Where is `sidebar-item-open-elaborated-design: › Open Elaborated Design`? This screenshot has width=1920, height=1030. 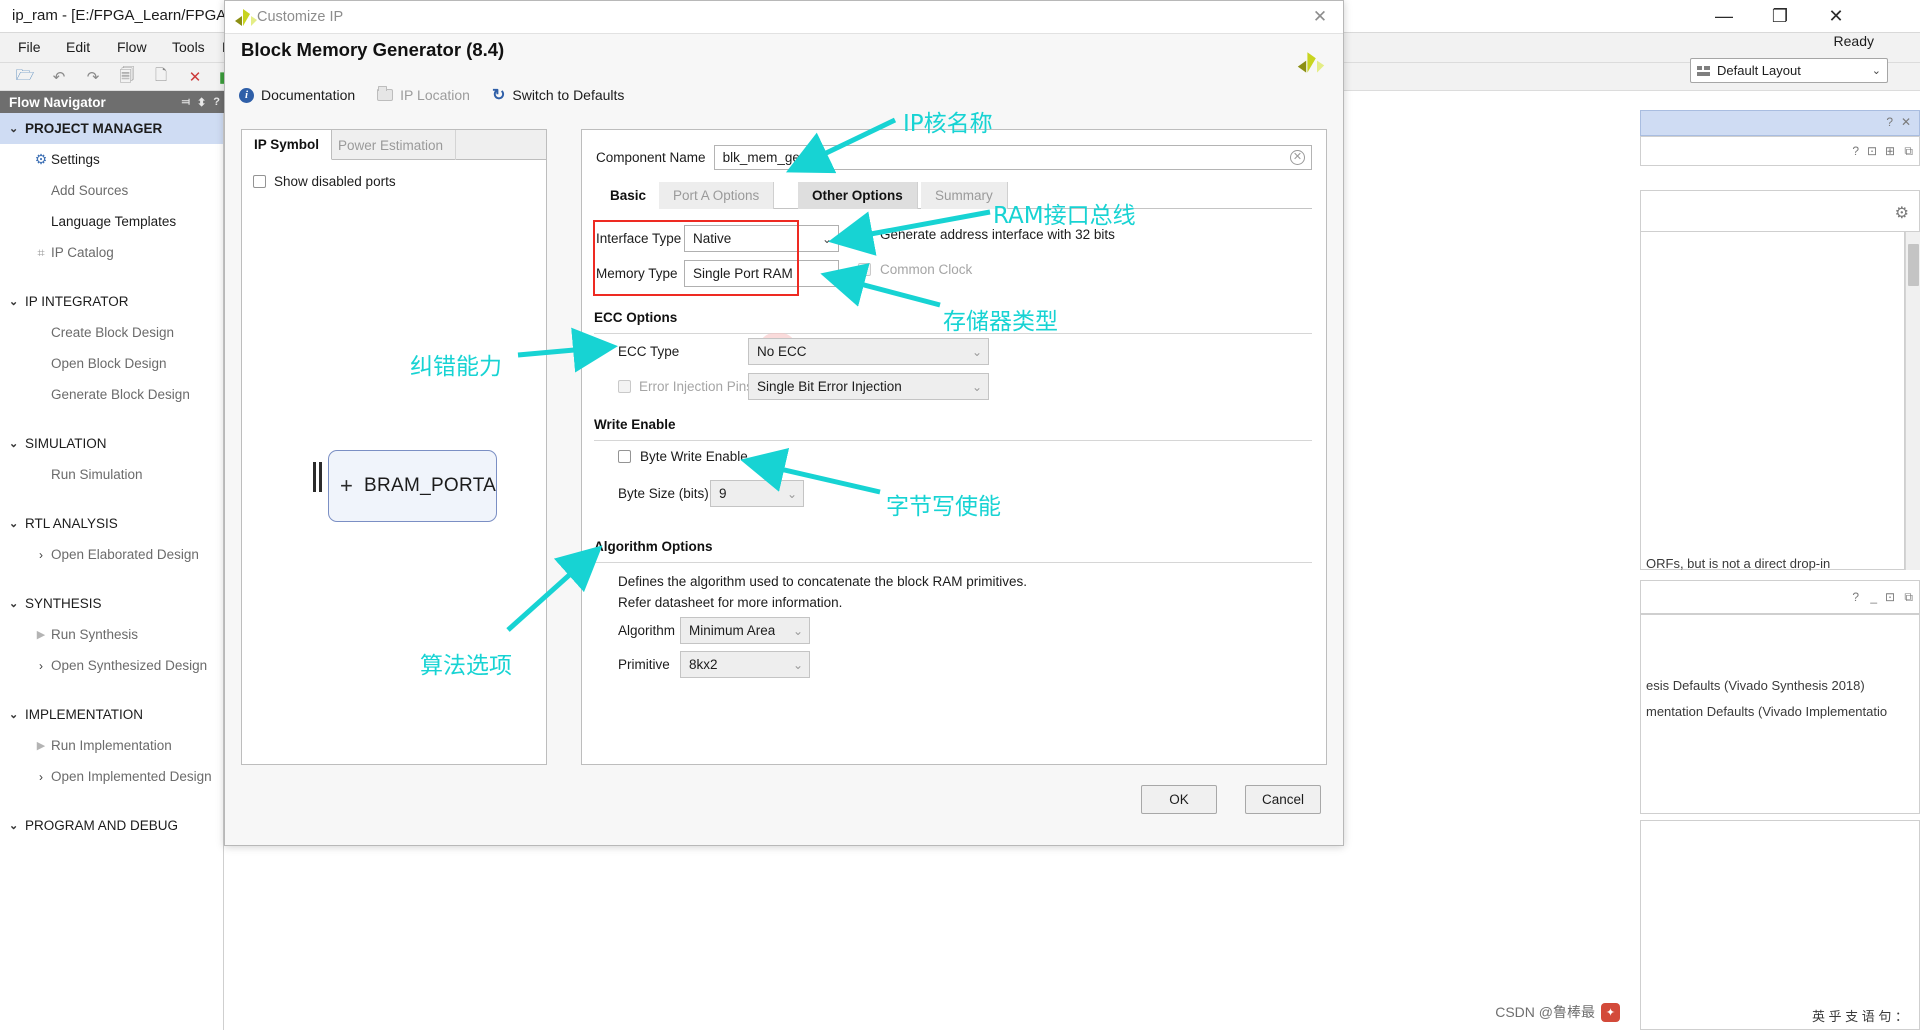
sidebar-item-open-elaborated-design: › Open Elaborated Design is located at coordinates (111, 554).